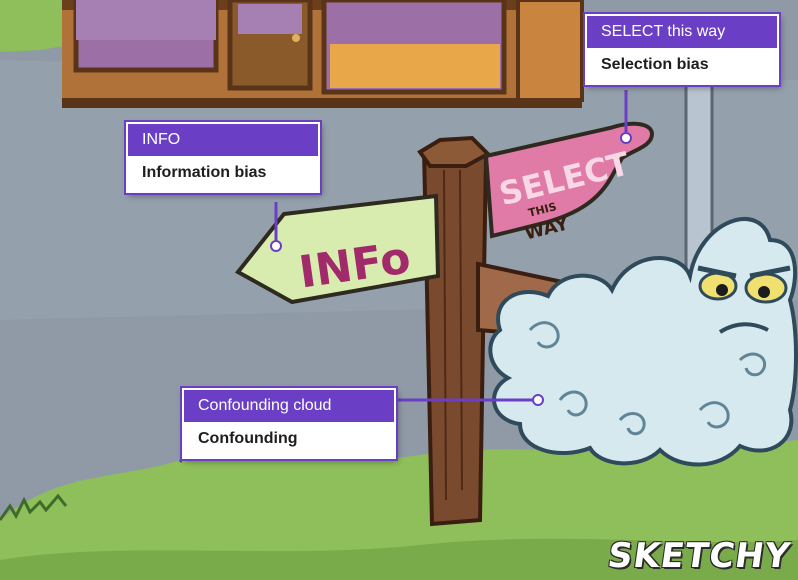  Describe the element at coordinates (323, 54) in the screenshot. I see `building` at that location.